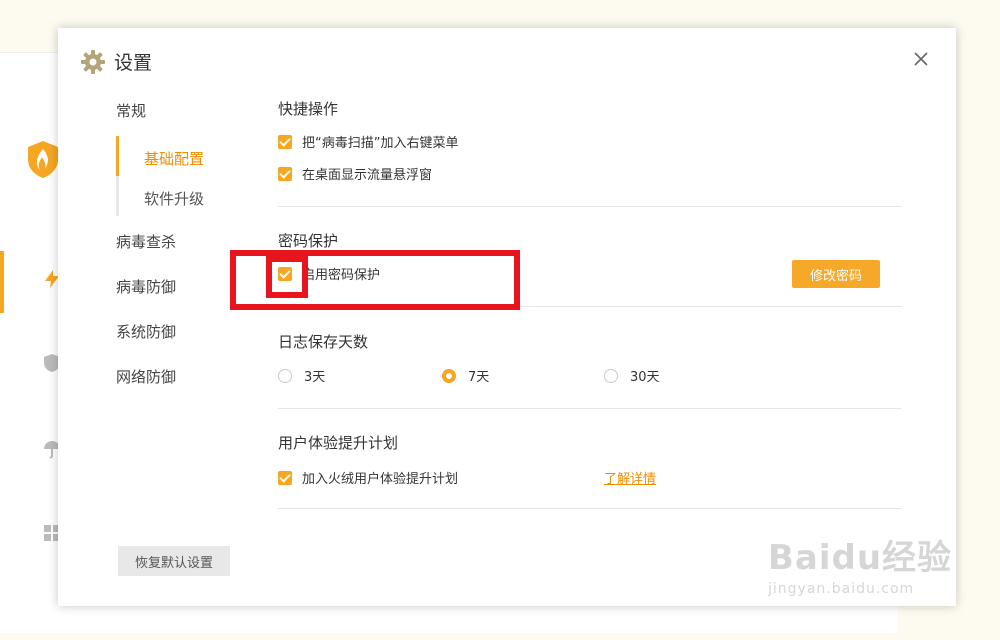  I want to click on baidu-watermark: Baidu经验 jingyan.baidu.com, so click(860, 563).